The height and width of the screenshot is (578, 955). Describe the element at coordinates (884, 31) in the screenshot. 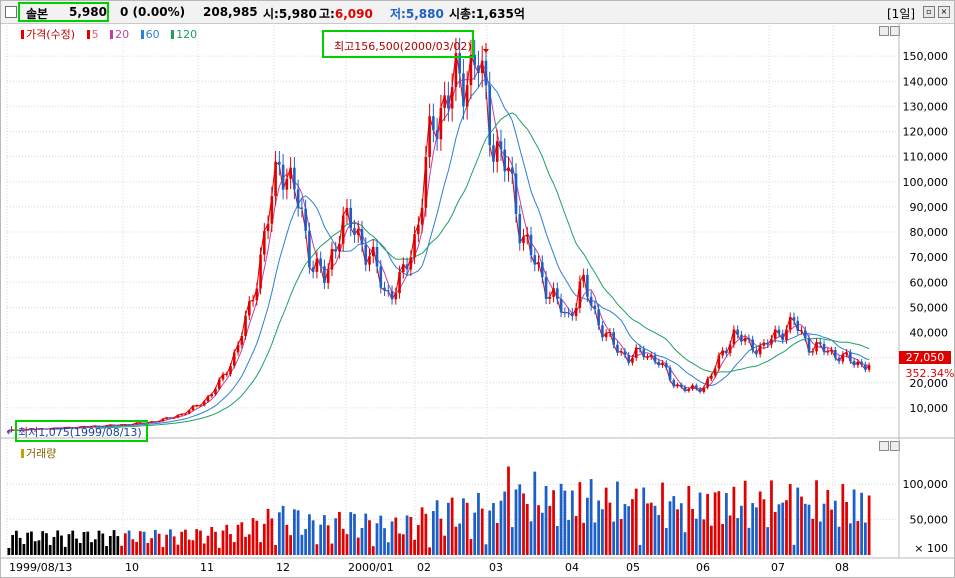

I see `price-panel-minimize-icon` at that location.